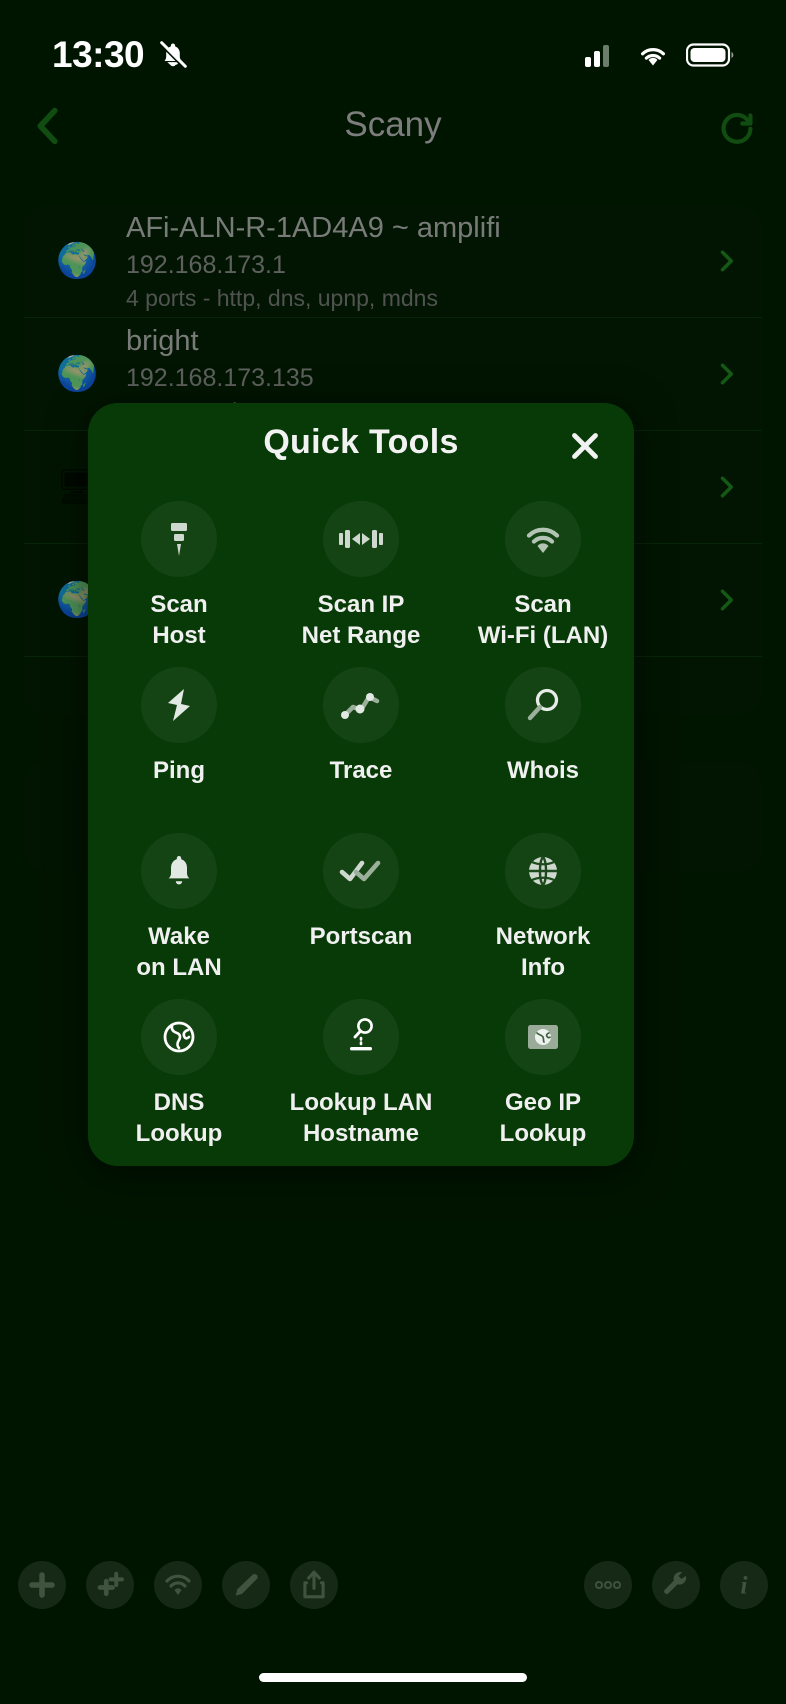  Describe the element at coordinates (543, 584) in the screenshot. I see `tool-scan-wifi-lan: Scan Wi-Fi (LAN)` at that location.